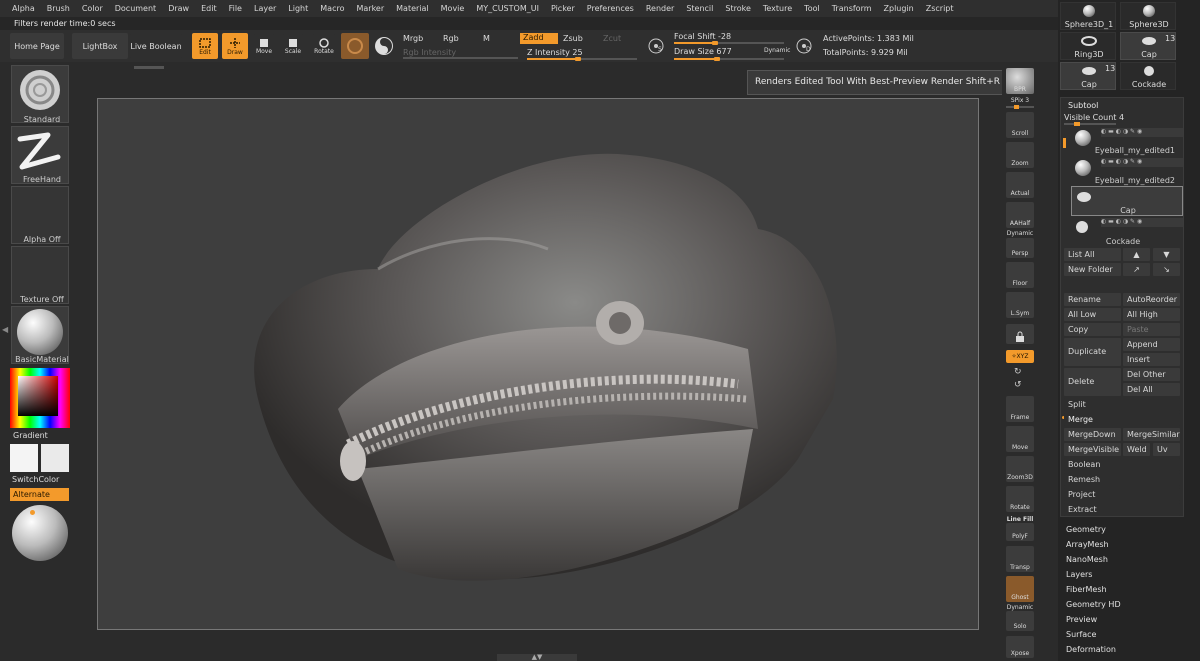 The width and height of the screenshot is (1200, 661). I want to click on bottom-shelf-handle: ▲▼, so click(537, 657).